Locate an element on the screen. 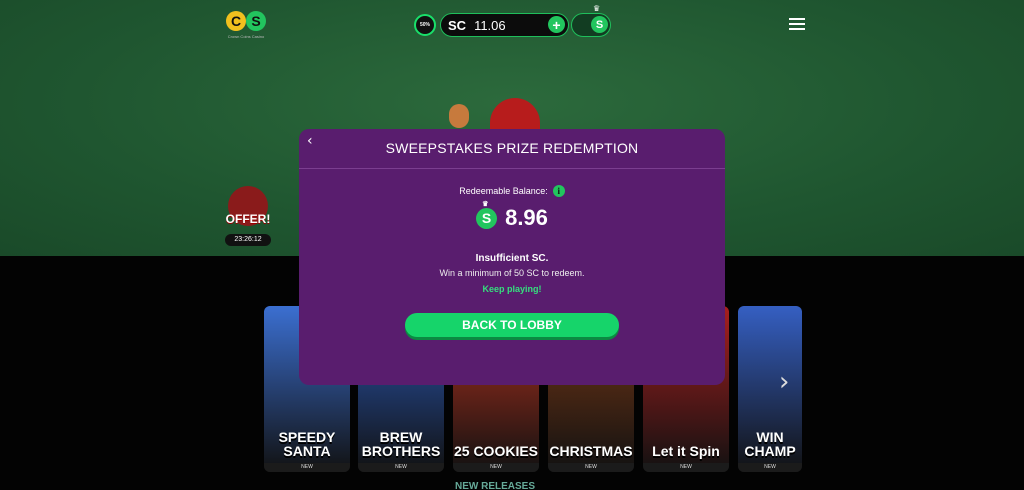 The width and height of the screenshot is (1024, 490). game-title: SPEEDY SANTA is located at coordinates (307, 444).